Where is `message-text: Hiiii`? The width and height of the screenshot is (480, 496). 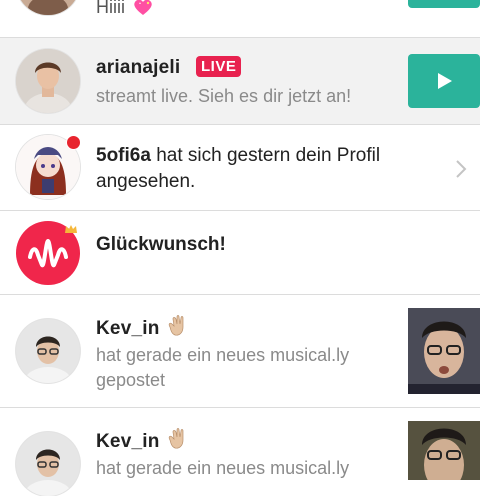
message-text: Hiiii is located at coordinates (110, 8).